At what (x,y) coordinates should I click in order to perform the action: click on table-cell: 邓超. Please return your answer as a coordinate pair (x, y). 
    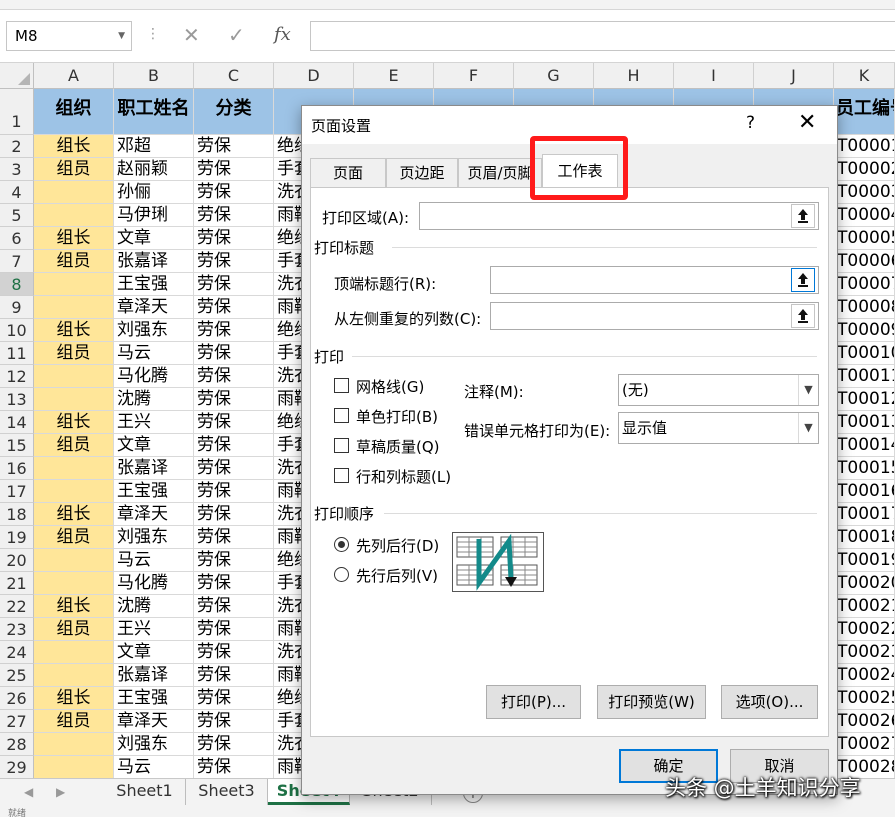
    Looking at the image, I should click on (154, 146).